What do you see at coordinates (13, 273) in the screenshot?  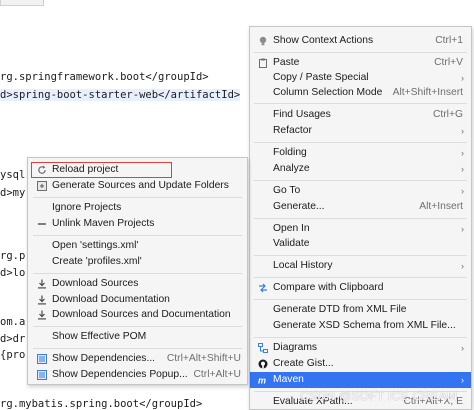 I see `code-line: d>lo` at bounding box center [13, 273].